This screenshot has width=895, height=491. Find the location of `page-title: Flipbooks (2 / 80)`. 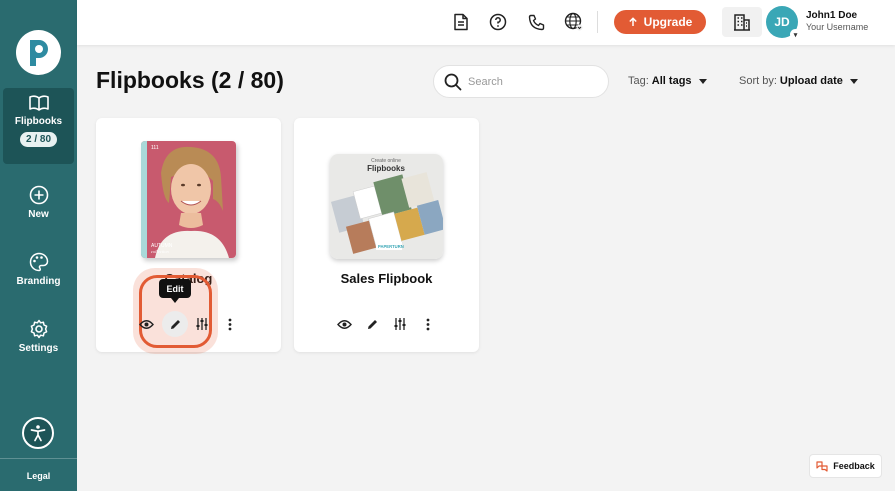

page-title: Flipbooks (2 / 80) is located at coordinates (190, 80).